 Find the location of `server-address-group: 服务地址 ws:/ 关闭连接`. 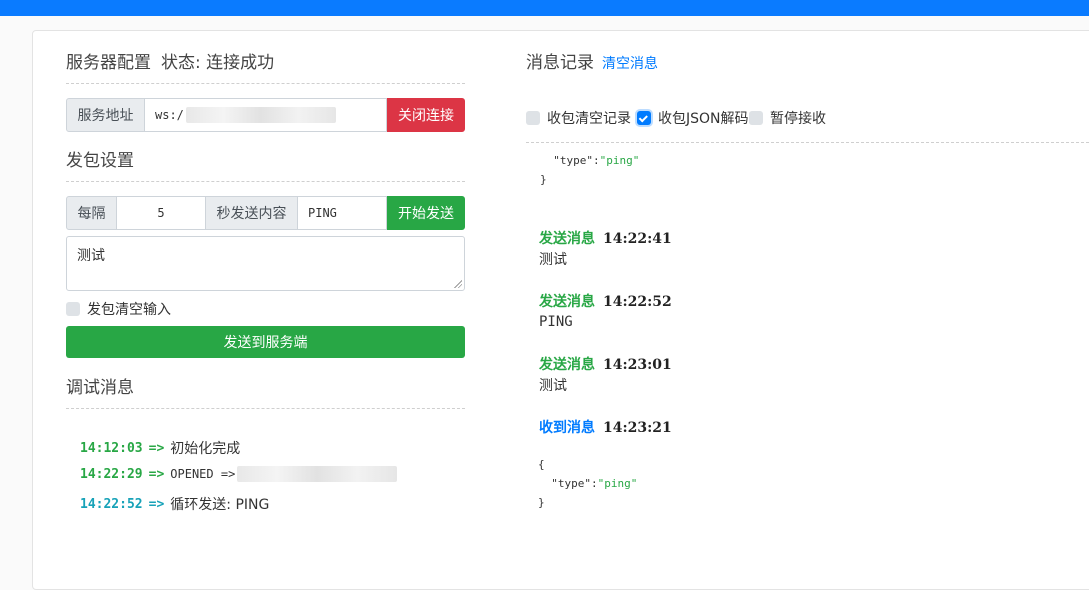

server-address-group: 服务地址 ws:/ 关闭连接 is located at coordinates (265, 115).